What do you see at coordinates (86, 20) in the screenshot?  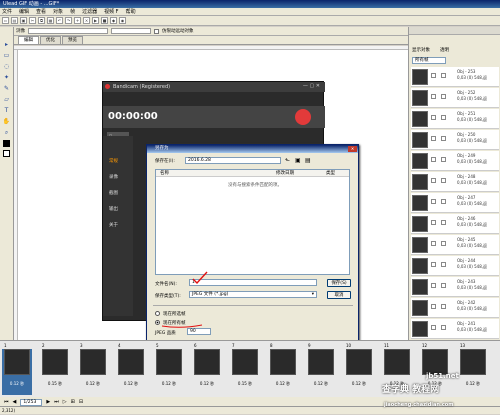 I see `delete-frame-icon: ×` at bounding box center [86, 20].